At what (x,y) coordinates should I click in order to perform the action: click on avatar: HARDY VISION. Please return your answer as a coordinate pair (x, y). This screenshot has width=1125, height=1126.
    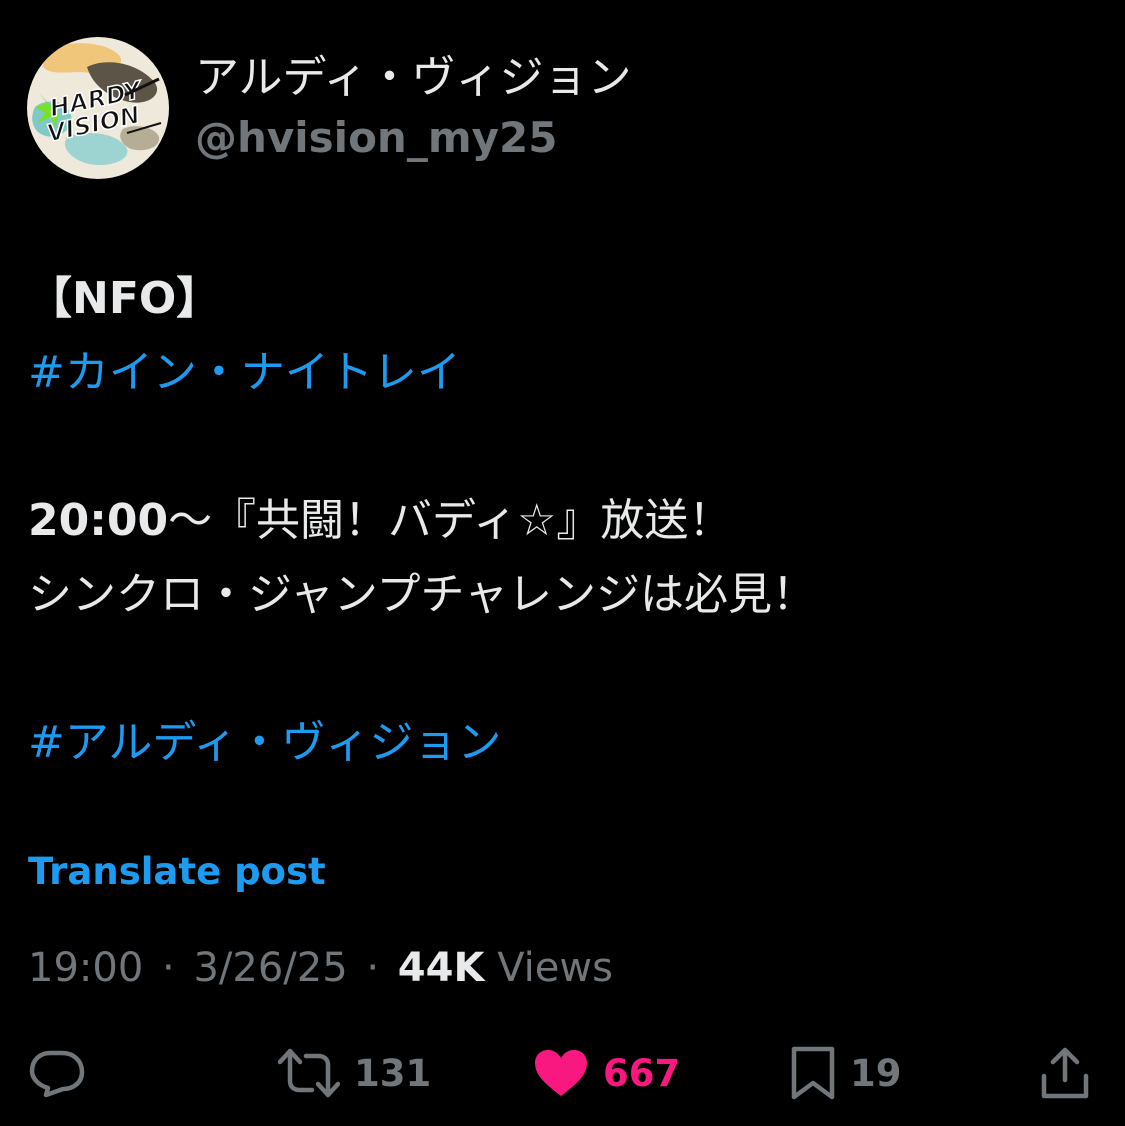
    Looking at the image, I should click on (98, 108).